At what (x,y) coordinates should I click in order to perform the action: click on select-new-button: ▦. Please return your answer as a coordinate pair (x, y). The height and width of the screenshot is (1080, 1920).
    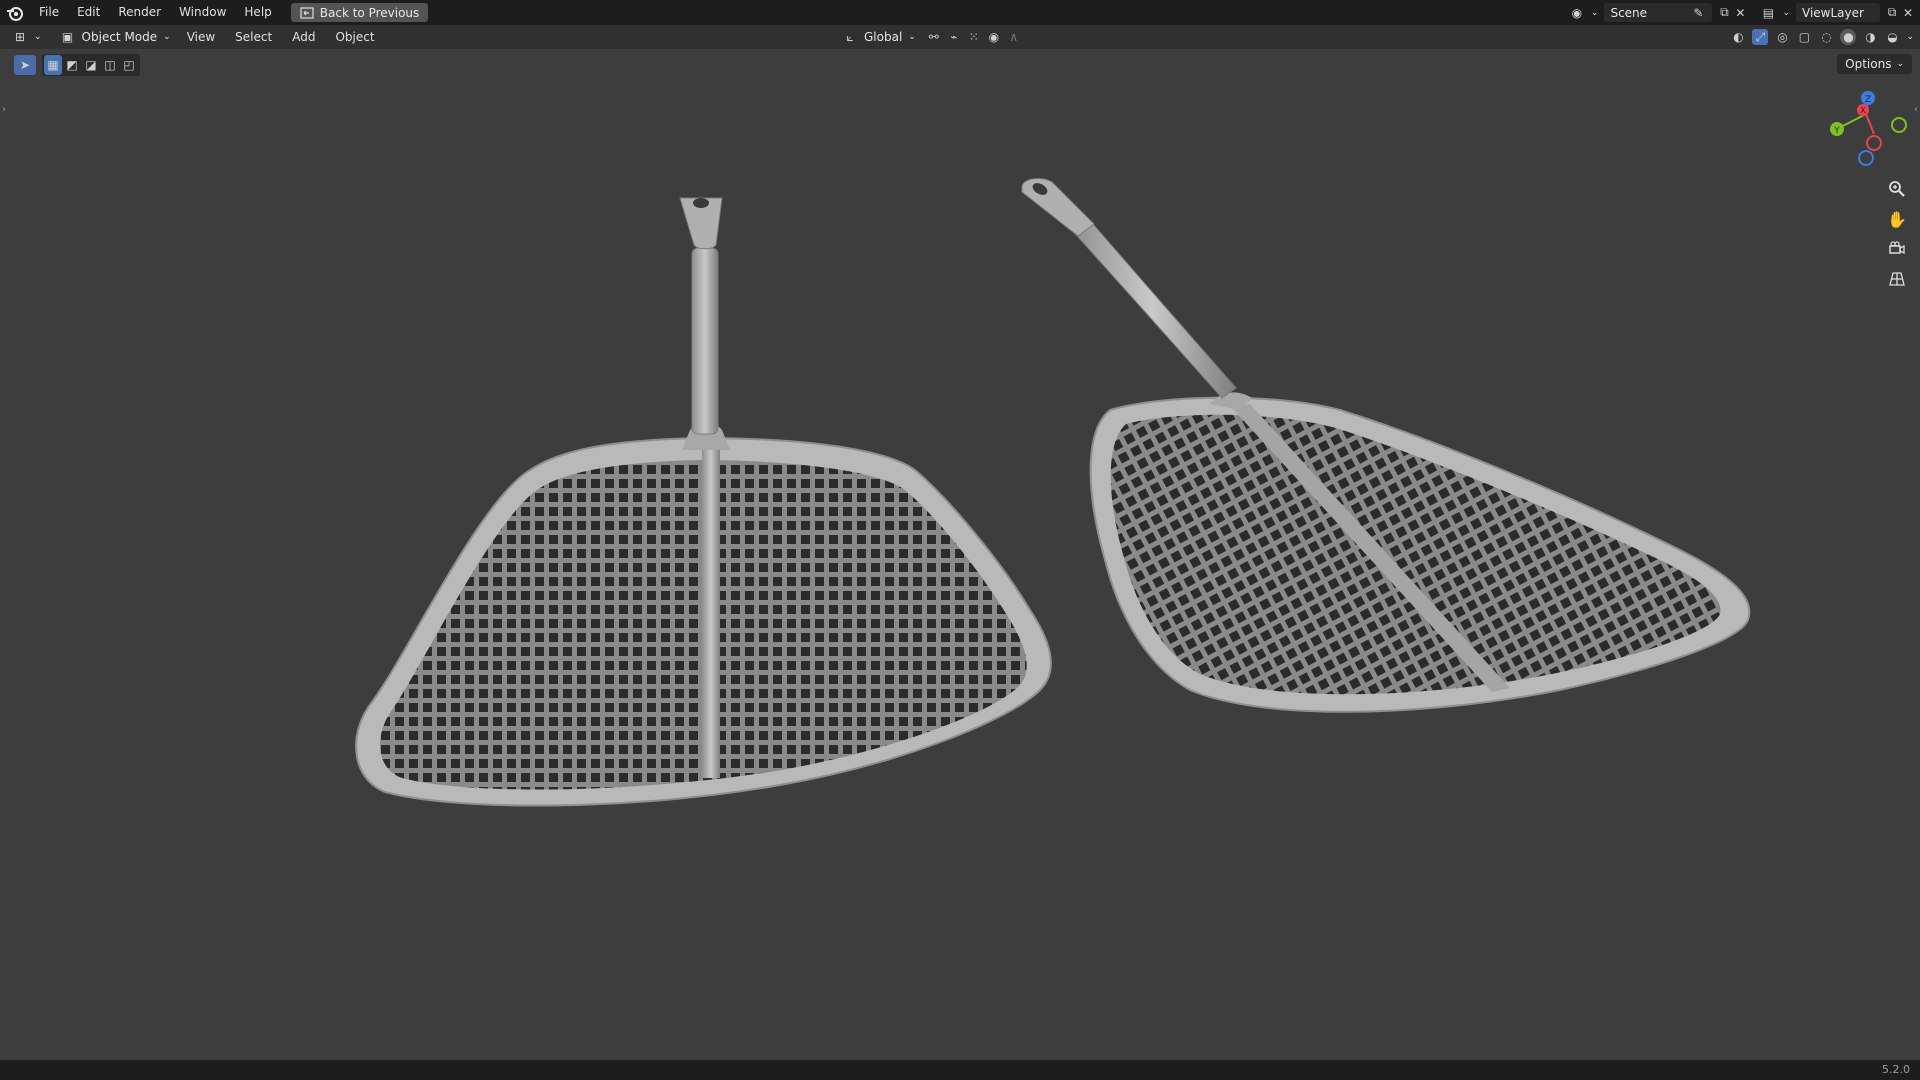
    Looking at the image, I should click on (53, 65).